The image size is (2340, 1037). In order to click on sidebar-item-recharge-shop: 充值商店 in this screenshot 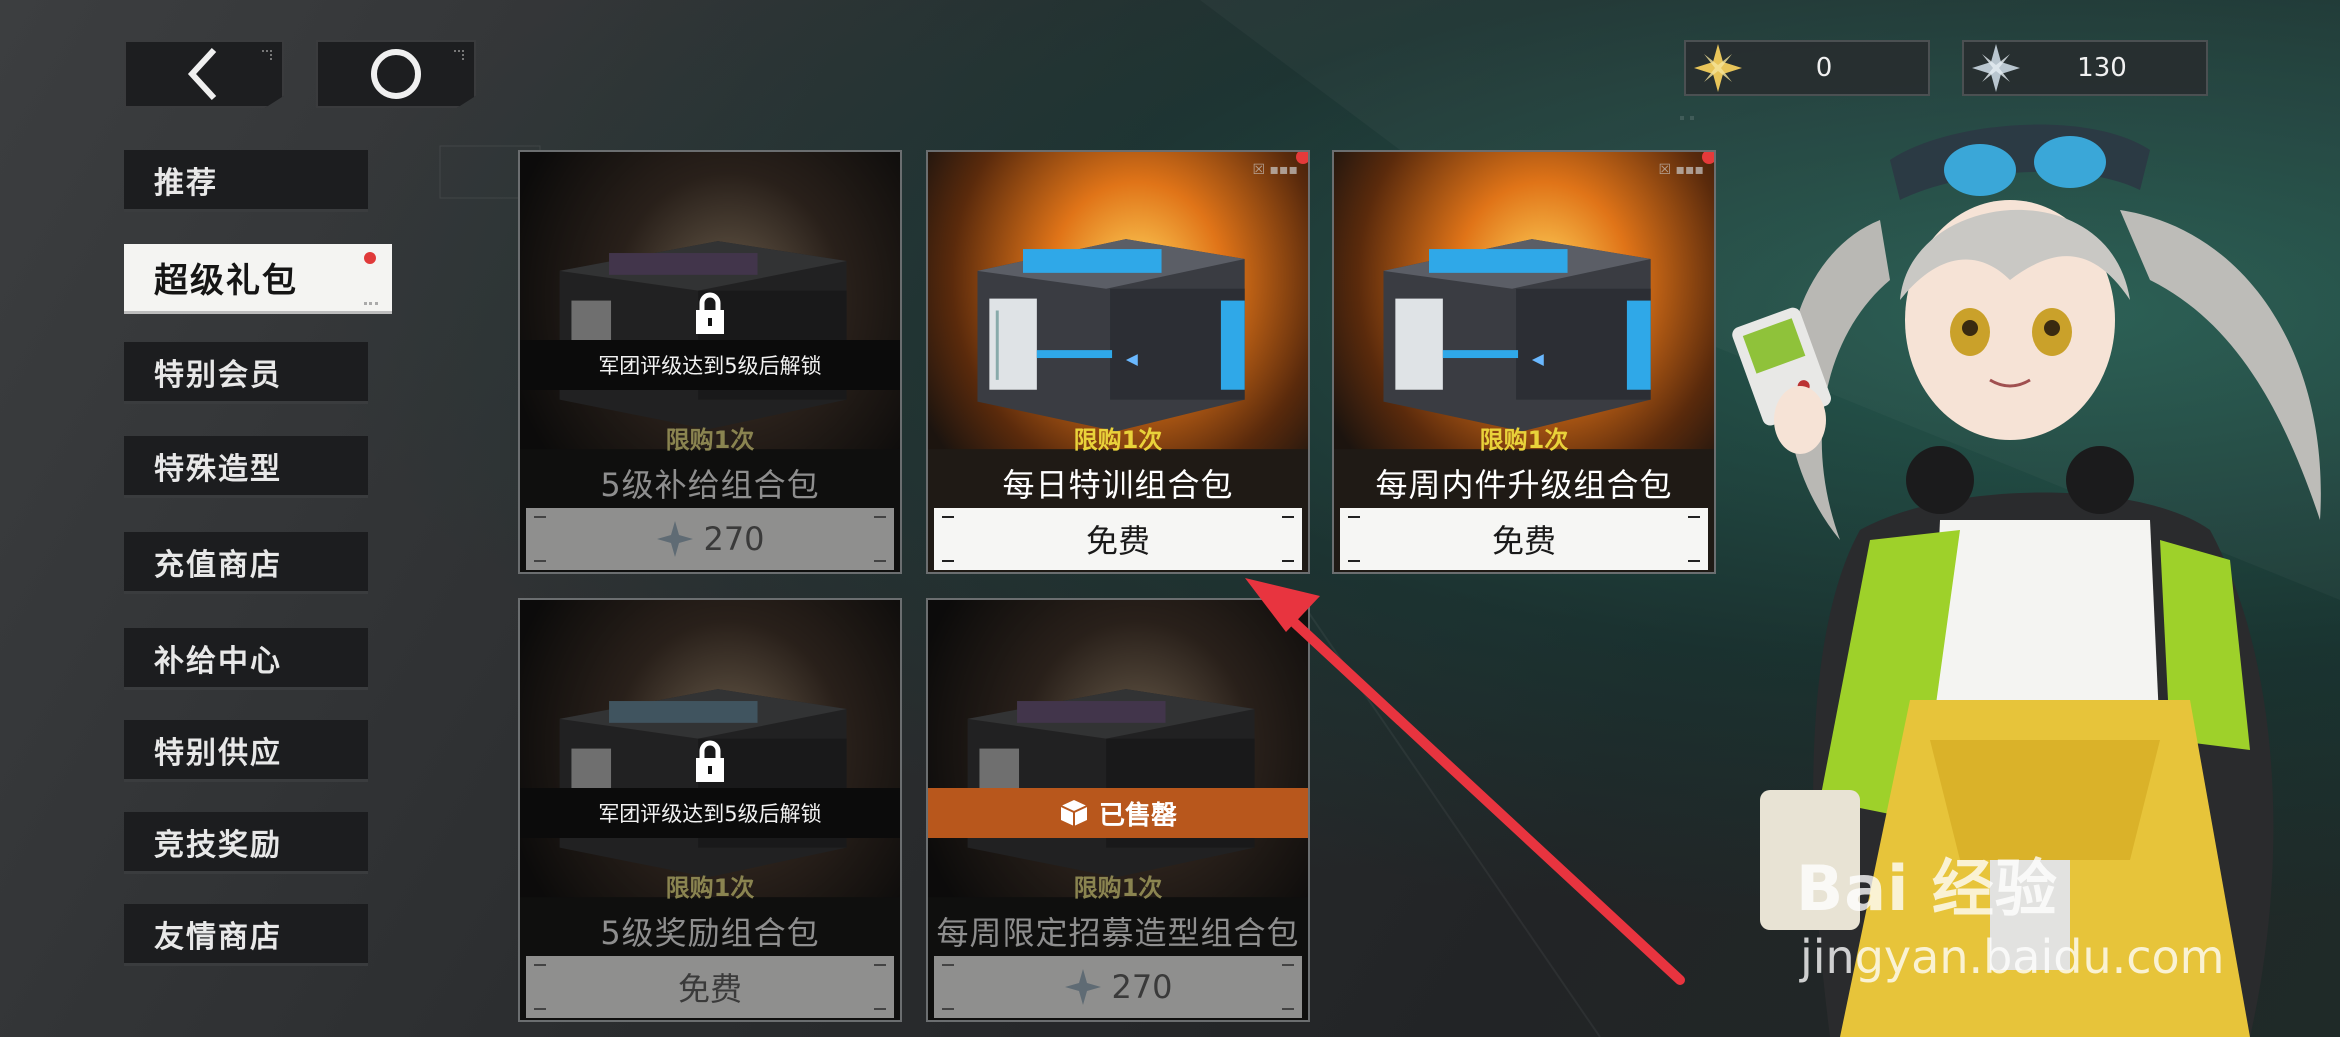, I will do `click(246, 563)`.